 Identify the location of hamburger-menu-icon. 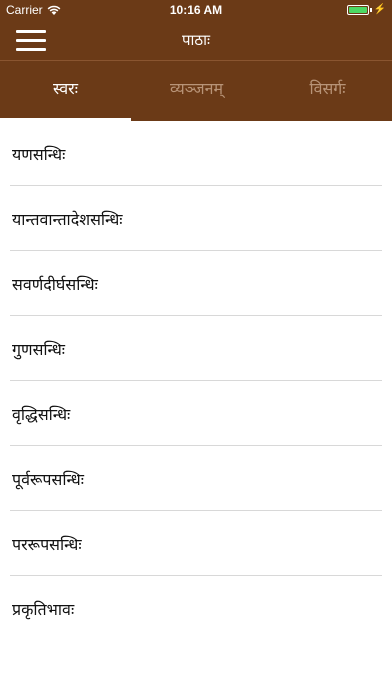
(31, 40).